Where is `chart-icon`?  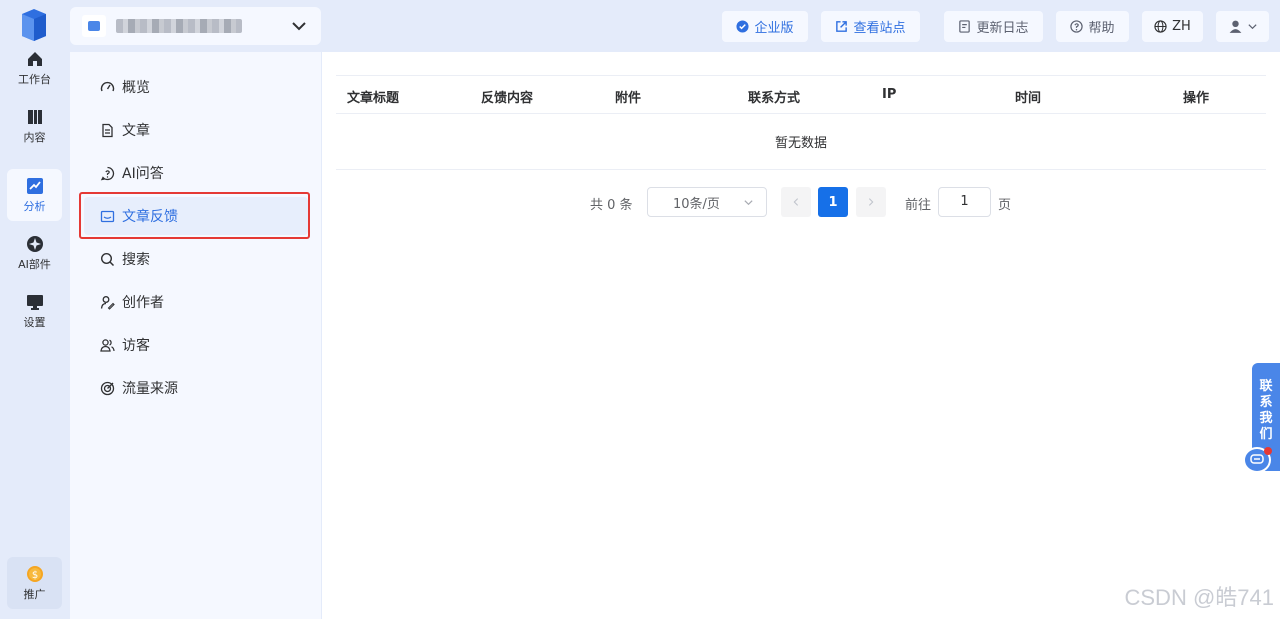
chart-icon is located at coordinates (34, 185).